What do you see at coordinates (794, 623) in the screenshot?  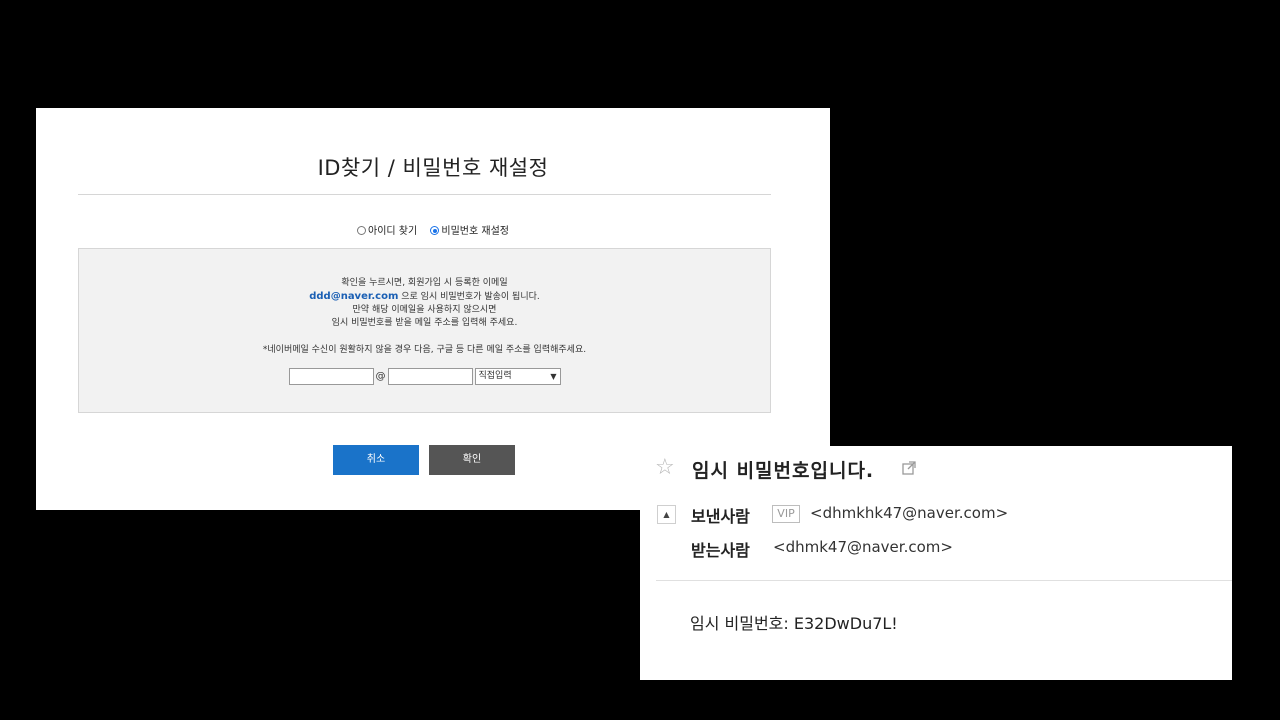 I see `mail-body: 임시 비밀번호: E32DwDu7L!` at bounding box center [794, 623].